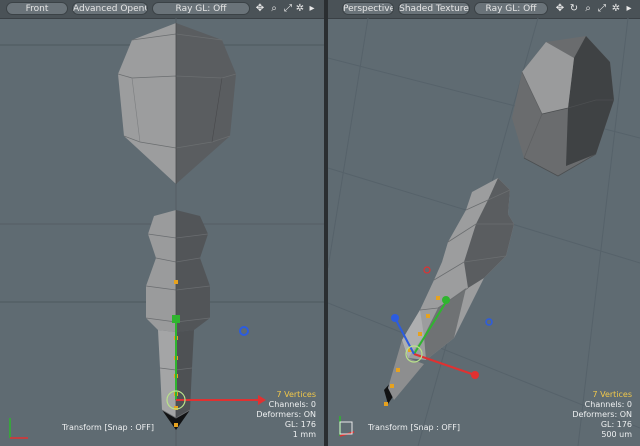  I want to click on grid-scale: 500 um, so click(616, 434).